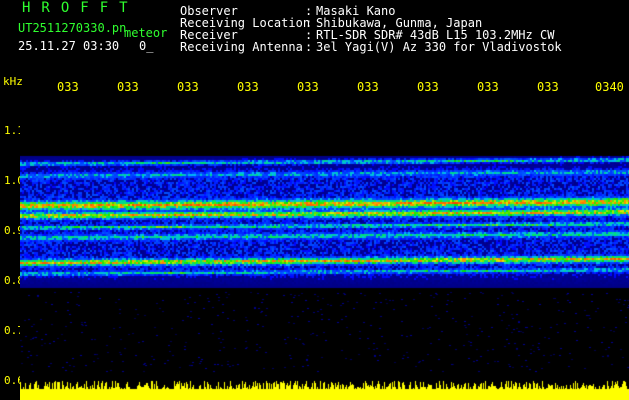  What do you see at coordinates (146, 33) in the screenshot?
I see `meteor-label: meteor` at bounding box center [146, 33].